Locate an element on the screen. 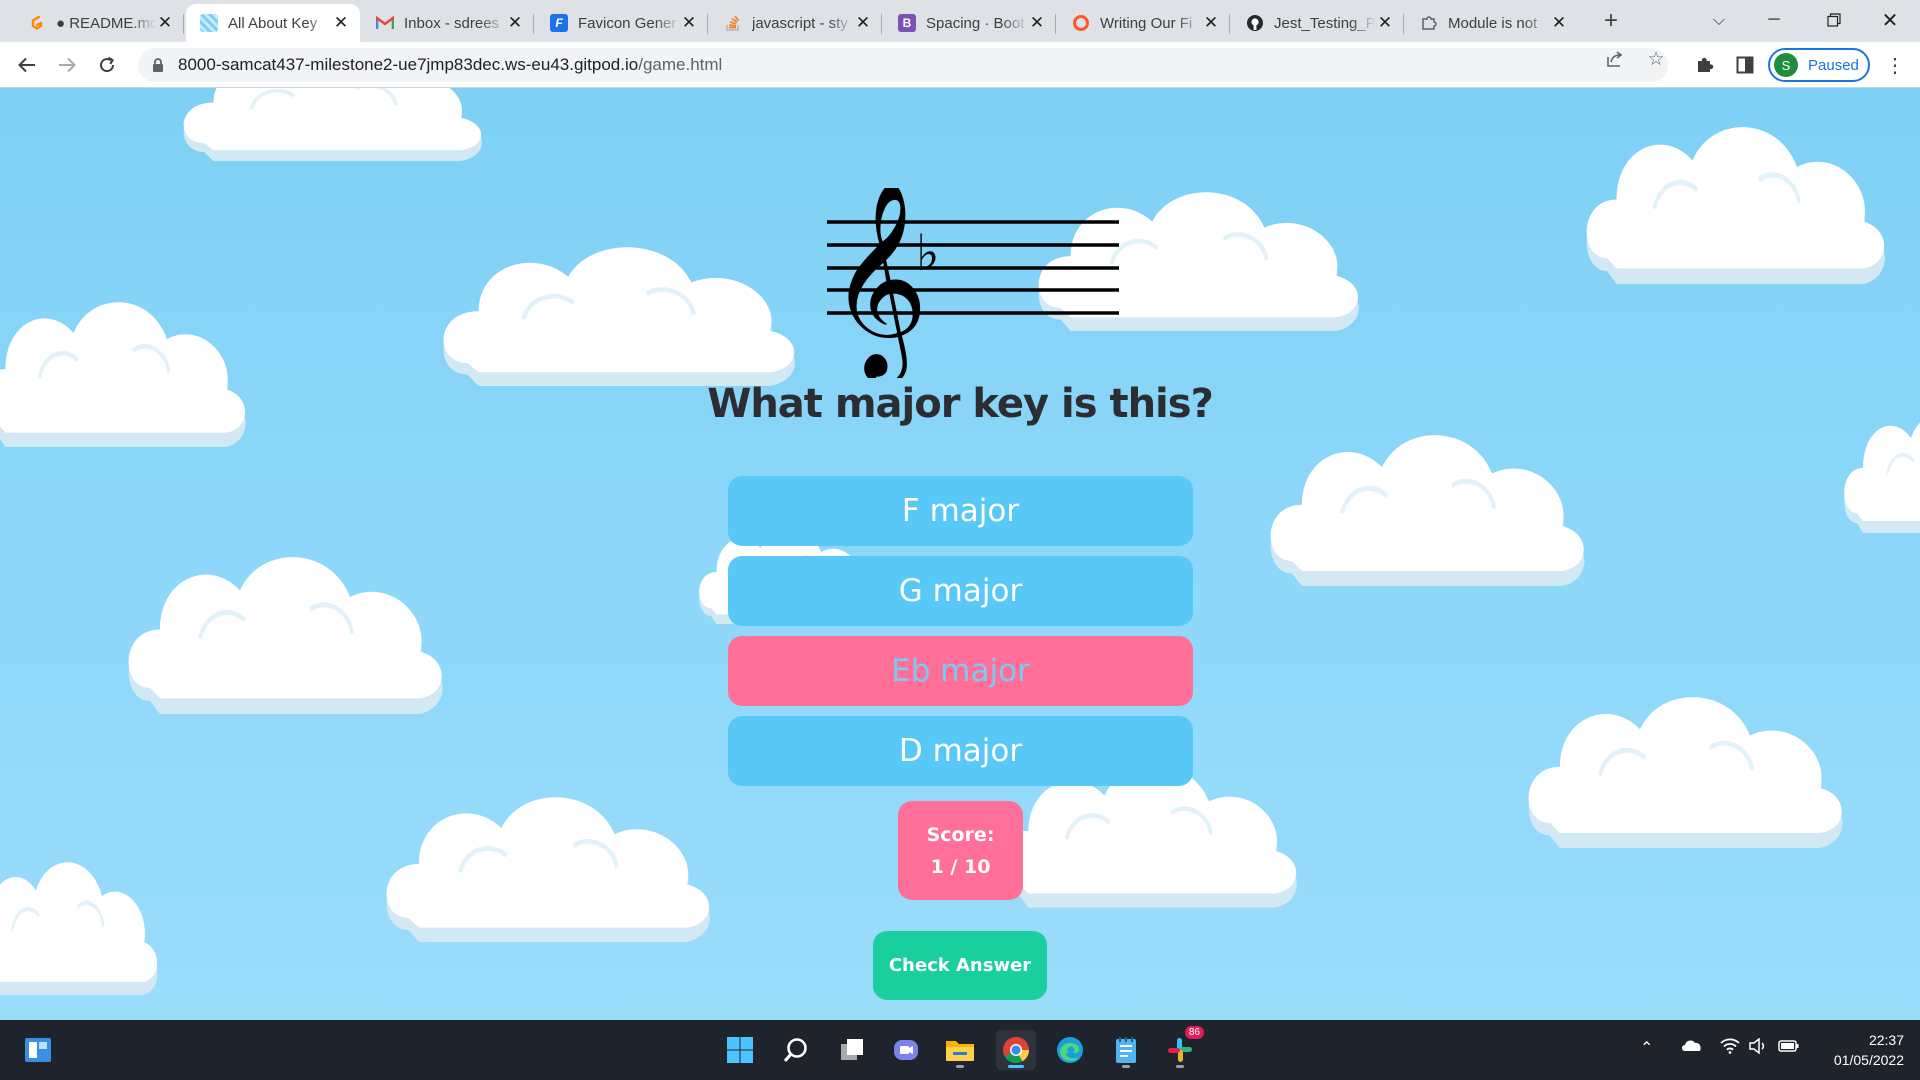 Image resolution: width=1920 pixels, height=1080 pixels. tab-module-is-not: Module is not ✕ is located at coordinates (1492, 23).